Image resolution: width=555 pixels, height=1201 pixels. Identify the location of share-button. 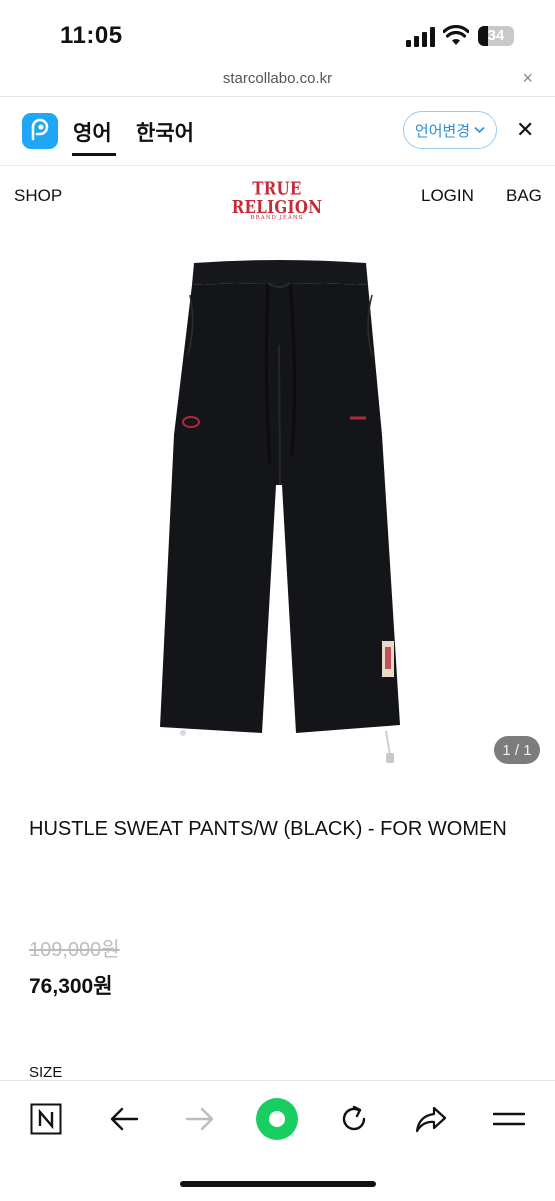
(431, 1119).